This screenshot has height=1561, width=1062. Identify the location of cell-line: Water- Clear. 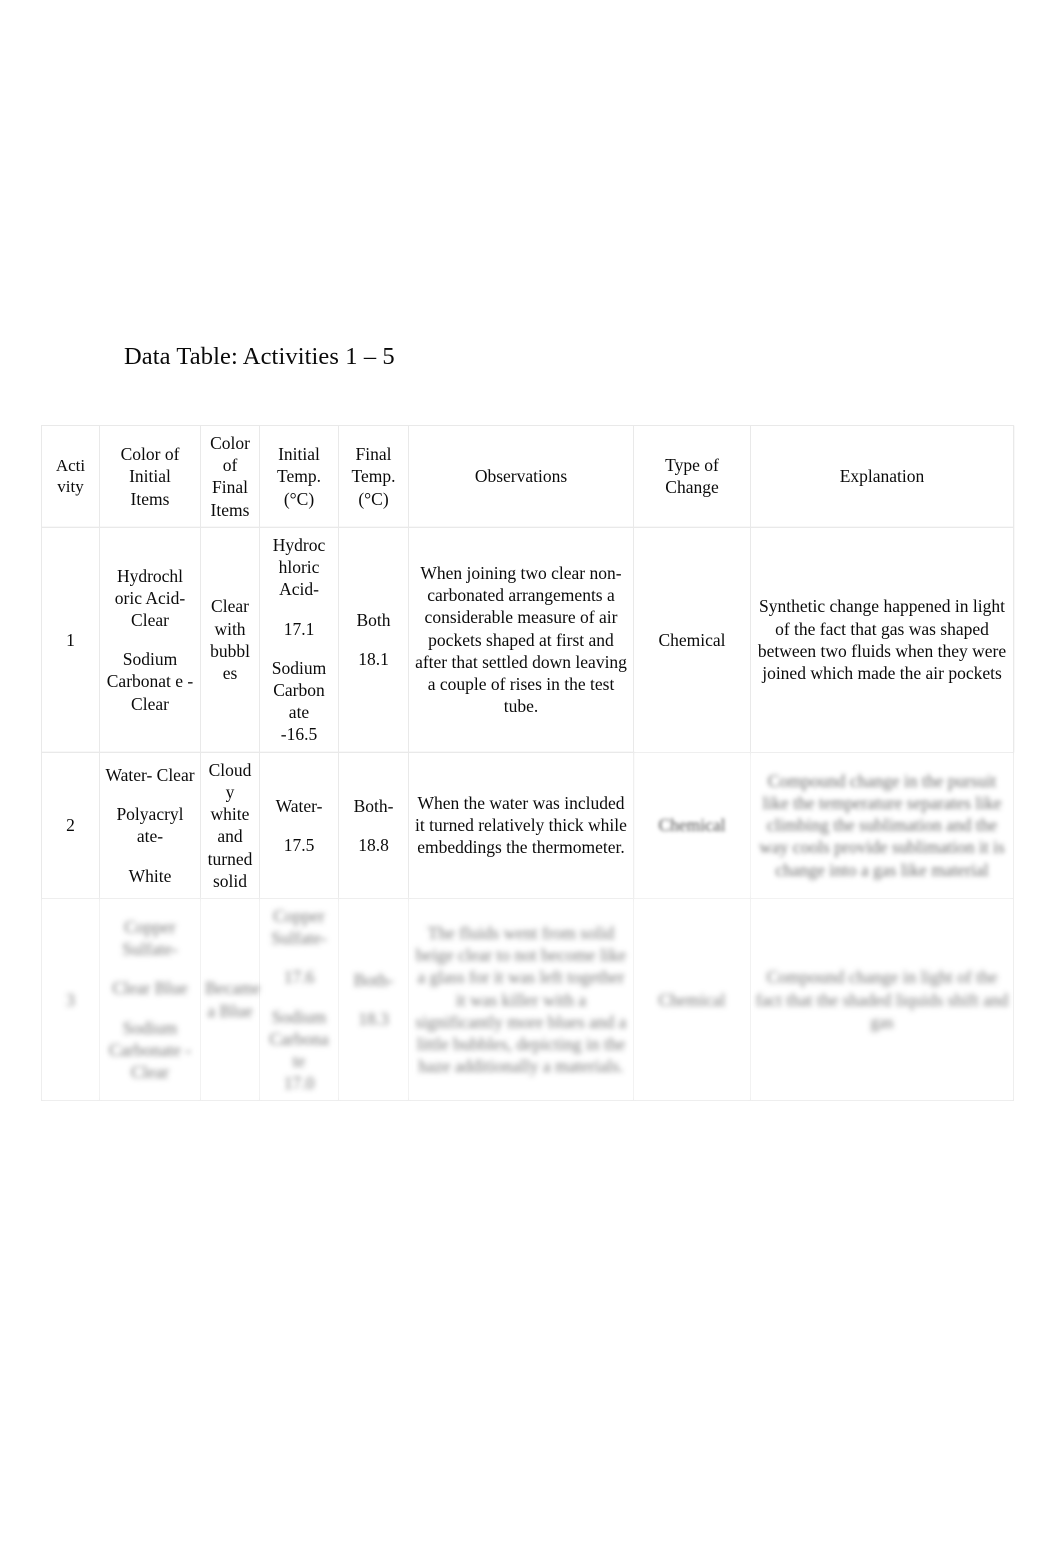
(150, 774).